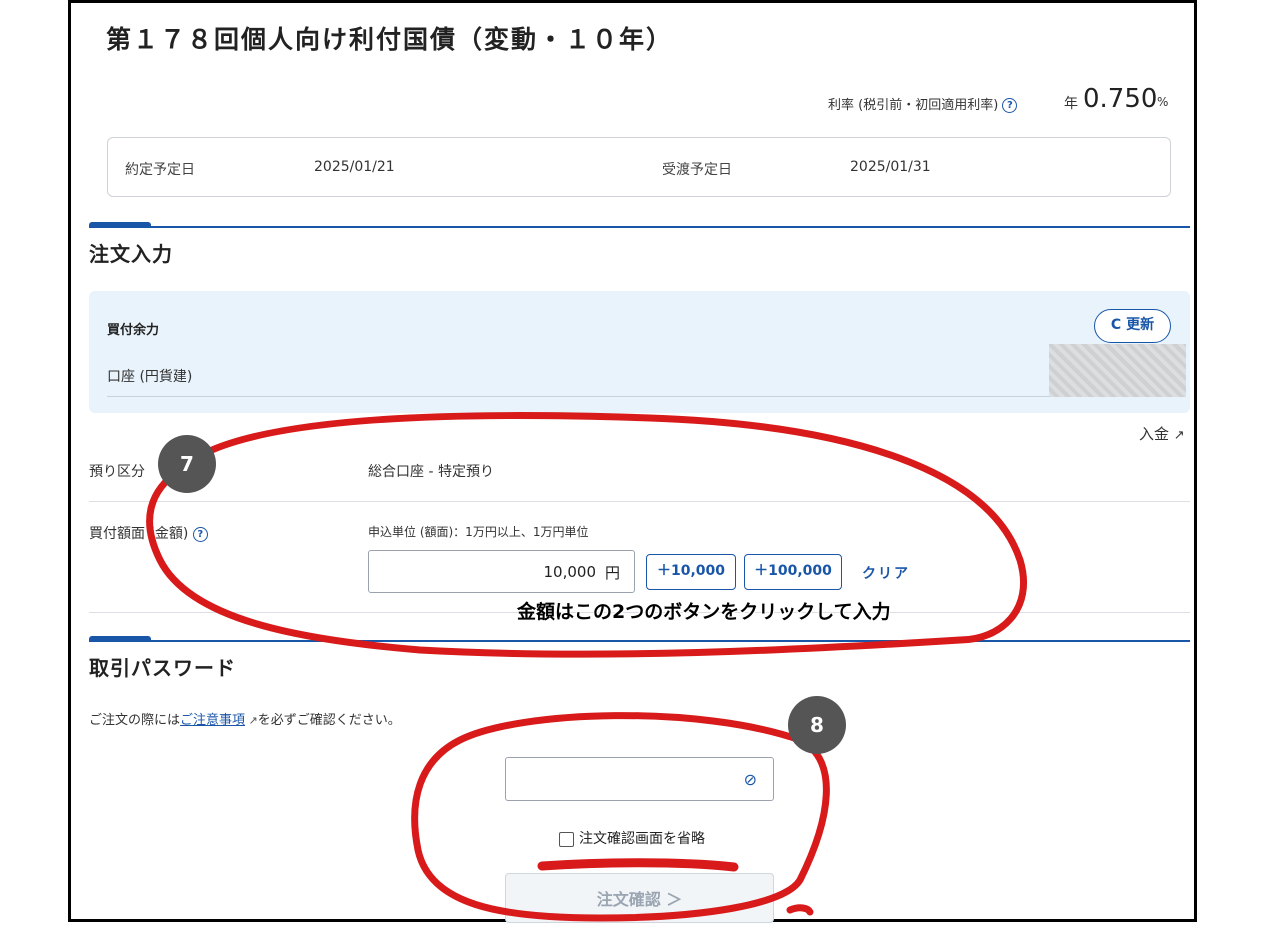  I want to click on skip-confirm-checkbox: 注文確認画面を省略, so click(632, 838).